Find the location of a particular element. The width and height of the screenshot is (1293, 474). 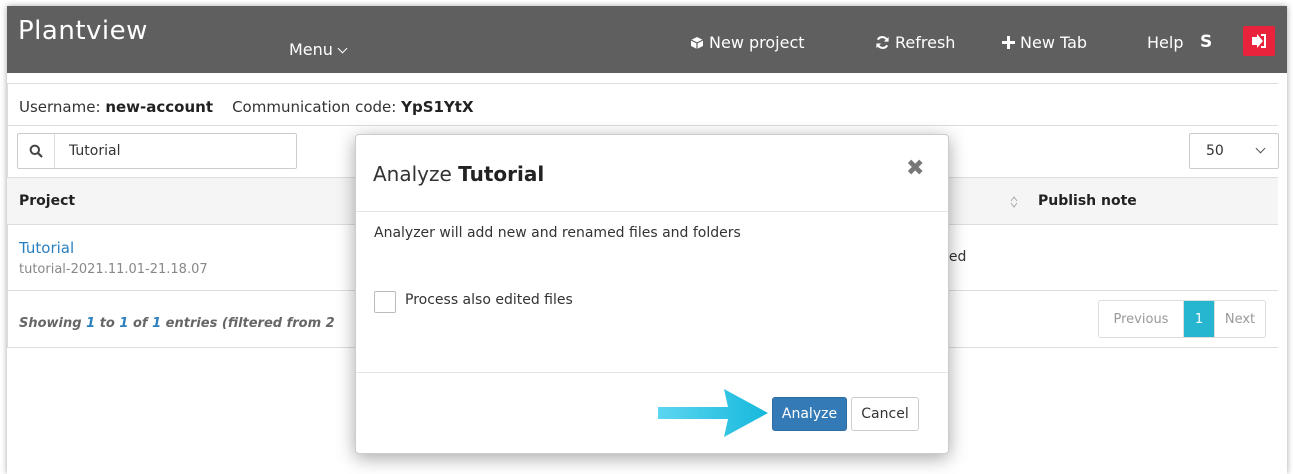

plus-icon is located at coordinates (1008, 42).